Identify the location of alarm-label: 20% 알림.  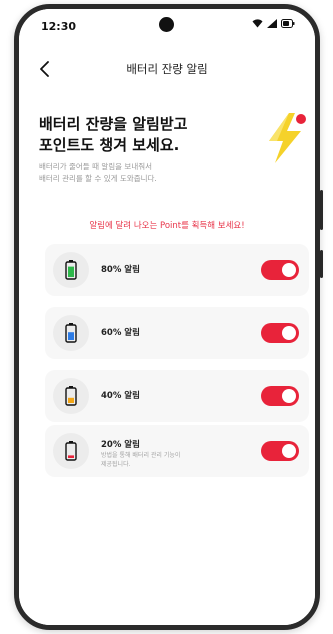
(120, 445).